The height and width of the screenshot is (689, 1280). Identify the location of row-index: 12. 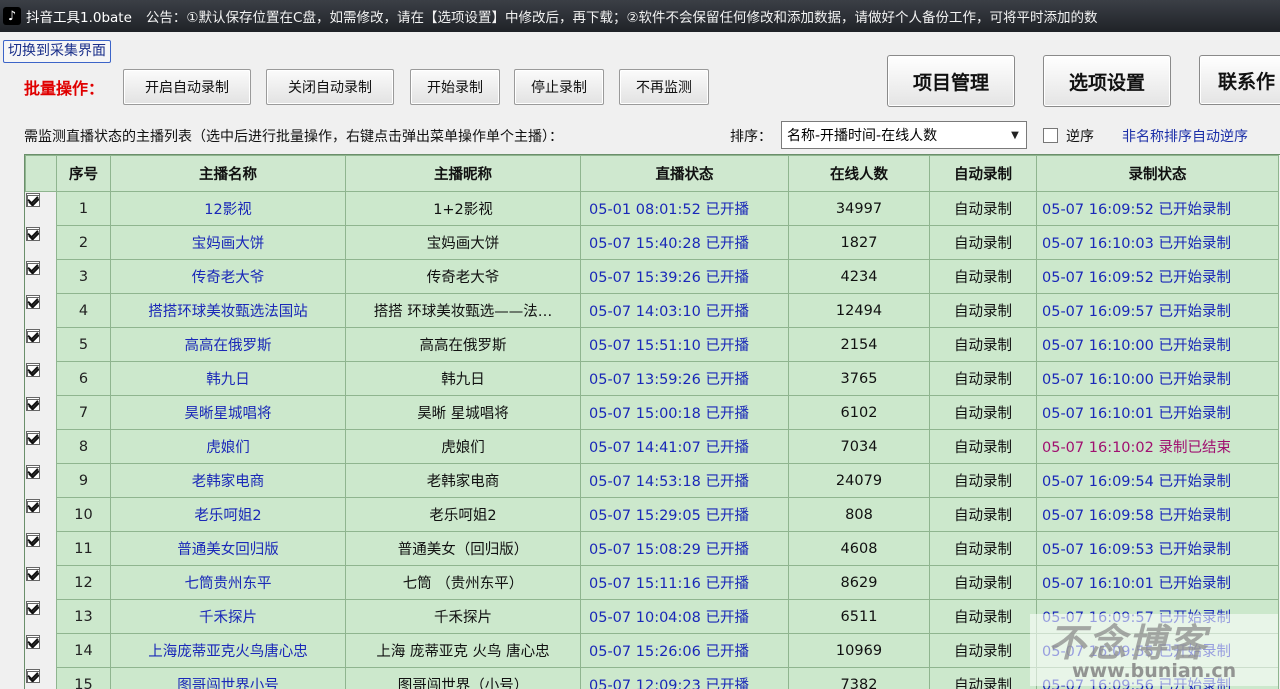
(84, 583).